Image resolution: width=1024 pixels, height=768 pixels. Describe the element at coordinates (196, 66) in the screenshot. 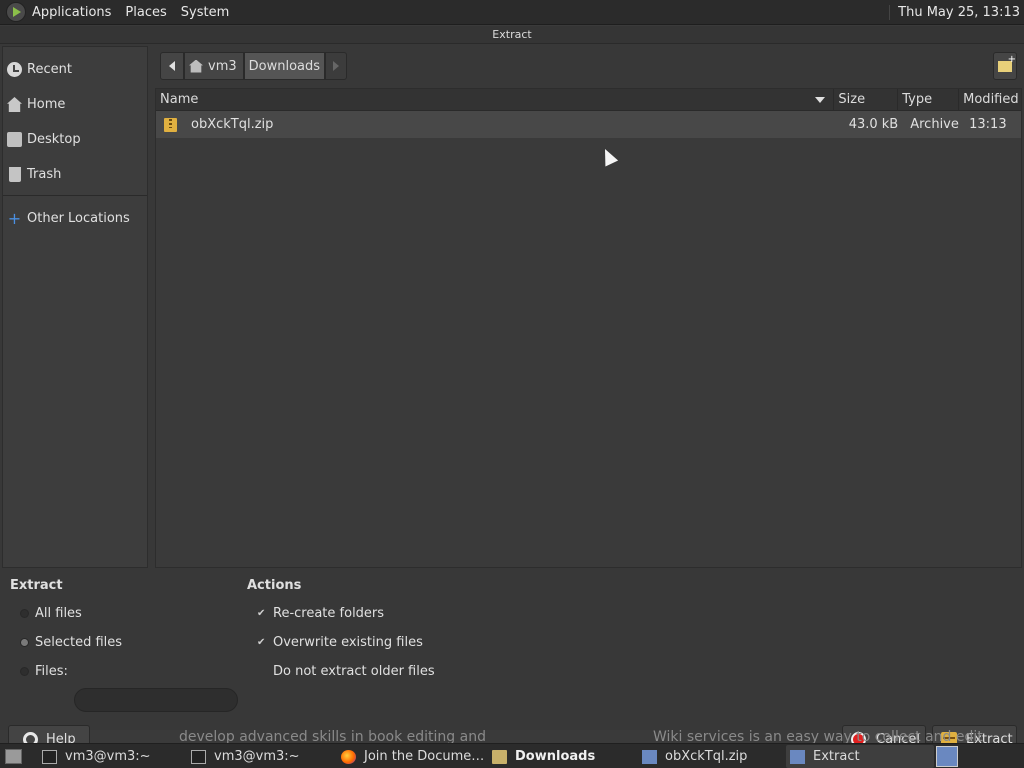

I see `home-folder-icon` at that location.